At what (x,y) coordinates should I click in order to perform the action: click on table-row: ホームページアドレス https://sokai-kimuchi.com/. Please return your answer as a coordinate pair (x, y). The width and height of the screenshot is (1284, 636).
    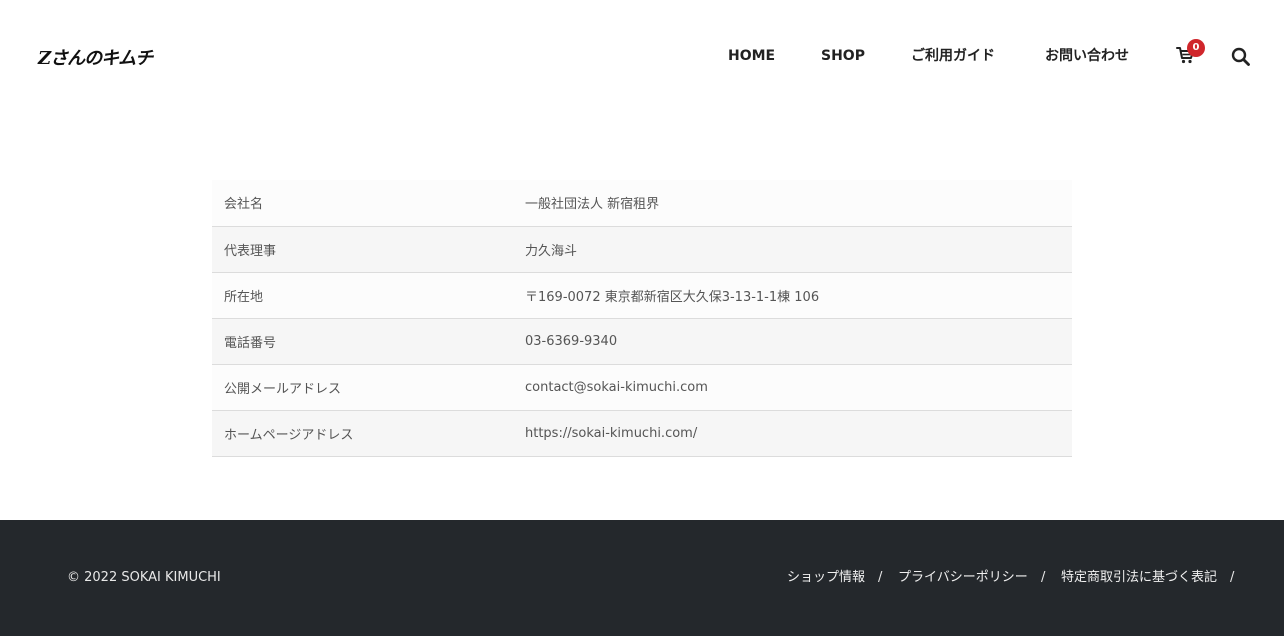
    Looking at the image, I should click on (642, 433).